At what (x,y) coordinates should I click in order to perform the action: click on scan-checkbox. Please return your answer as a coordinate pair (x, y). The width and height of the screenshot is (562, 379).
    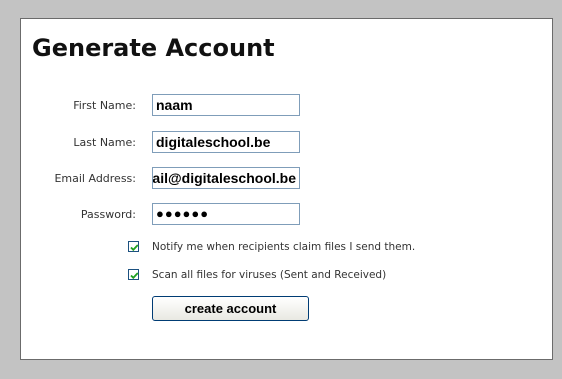
    Looking at the image, I should click on (133, 274).